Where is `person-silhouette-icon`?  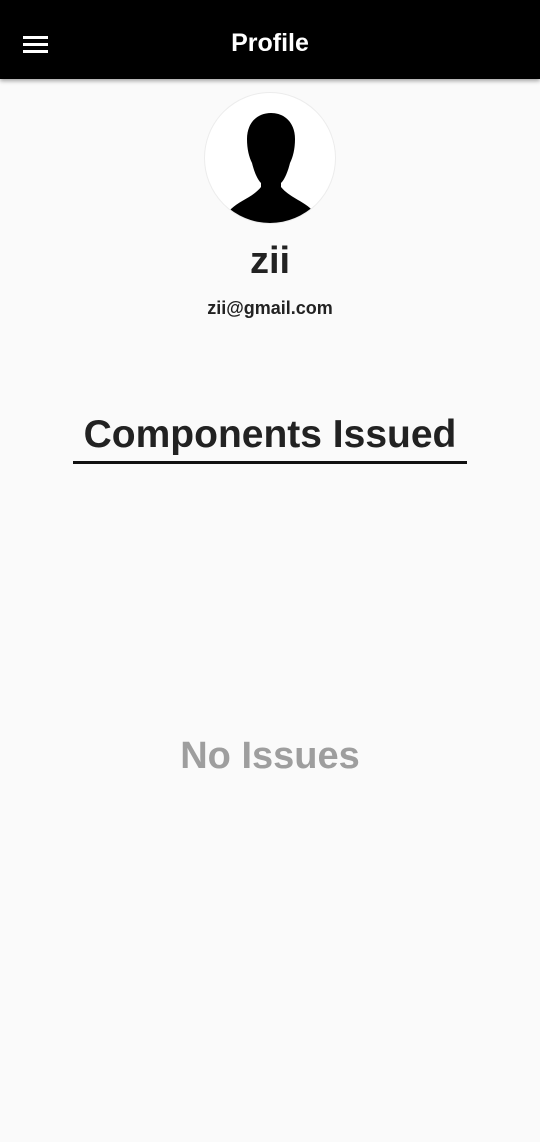
person-silhouette-icon is located at coordinates (271, 168).